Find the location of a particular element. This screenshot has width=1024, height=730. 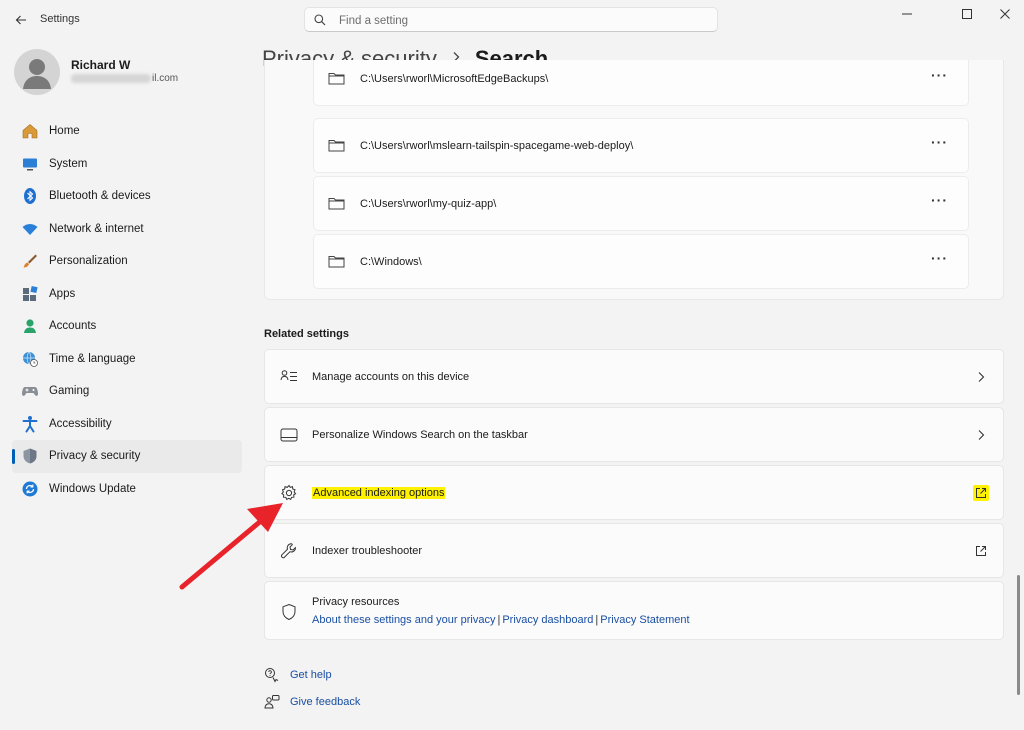

bluetooth-icon is located at coordinates (30, 196).